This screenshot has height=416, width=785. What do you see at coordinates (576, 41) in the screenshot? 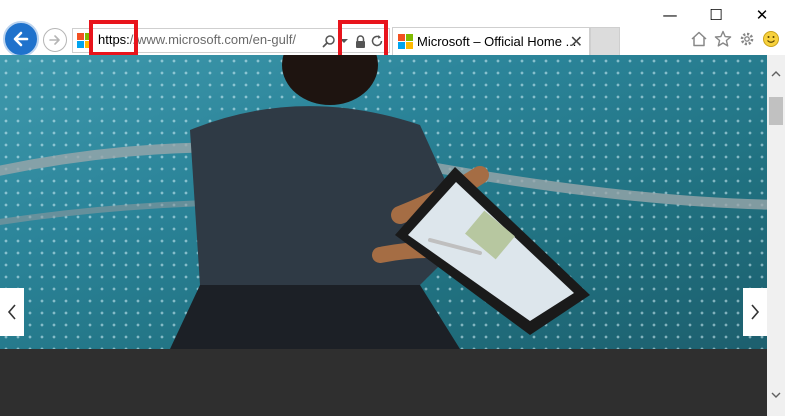
I see `tab-close-icon: ✕` at bounding box center [576, 41].